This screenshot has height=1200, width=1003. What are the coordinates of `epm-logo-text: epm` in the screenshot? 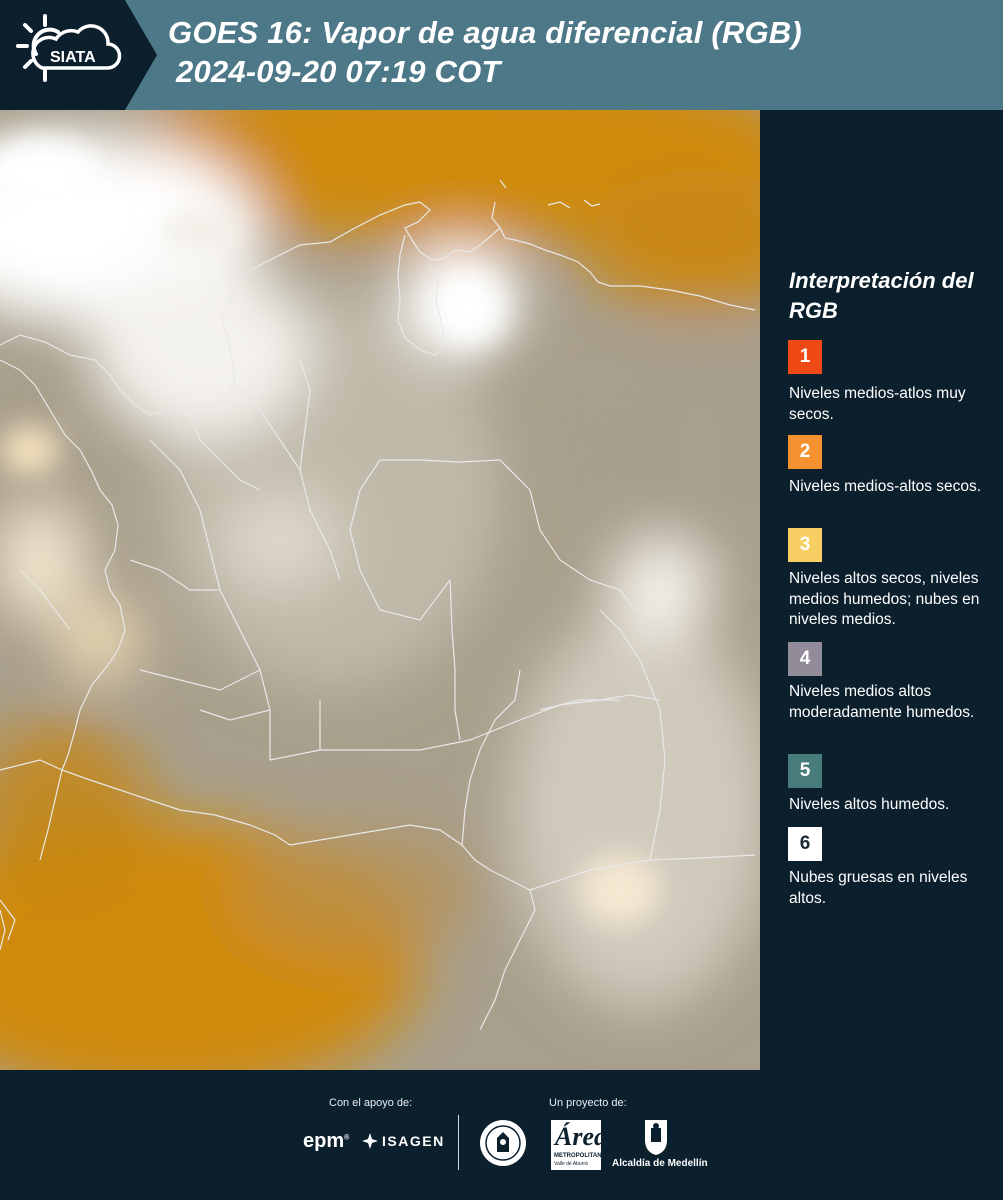 It's located at (324, 1141).